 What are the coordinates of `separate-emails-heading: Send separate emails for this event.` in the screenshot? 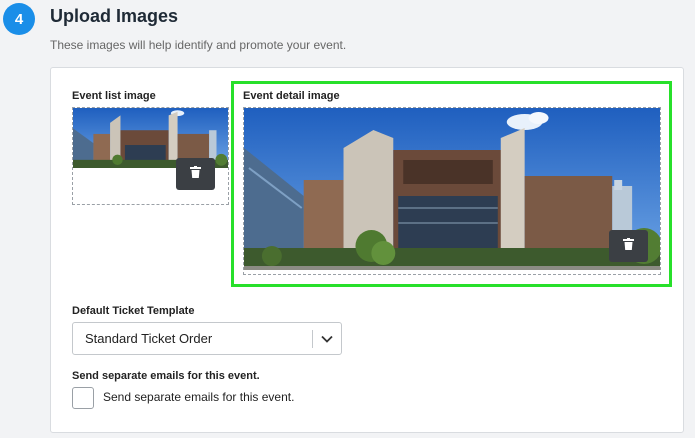 It's located at (166, 376).